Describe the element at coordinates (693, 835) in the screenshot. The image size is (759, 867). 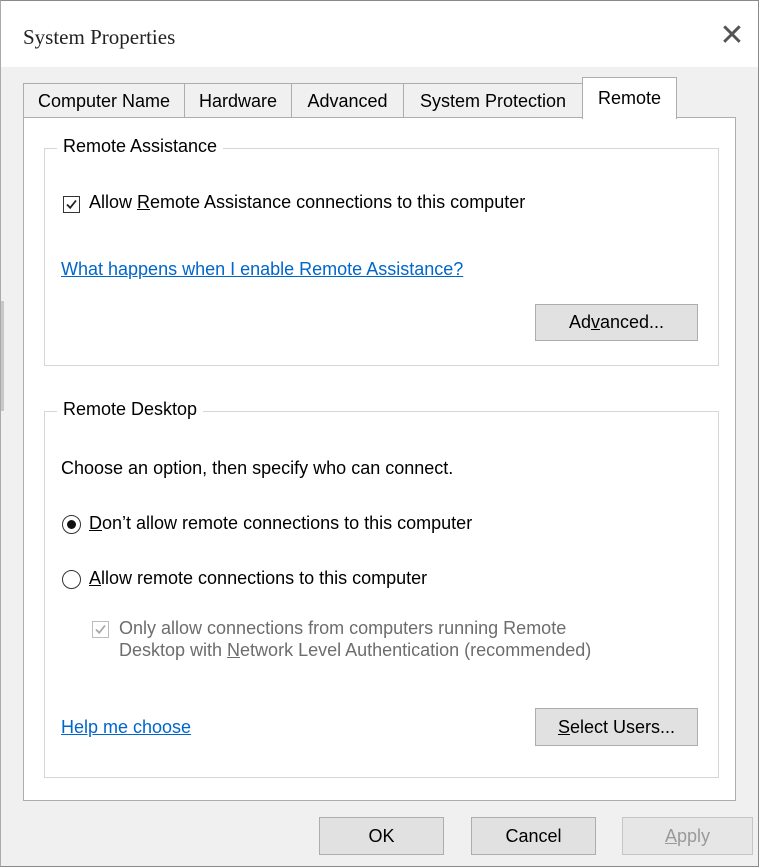
I see `button-text: pply` at that location.